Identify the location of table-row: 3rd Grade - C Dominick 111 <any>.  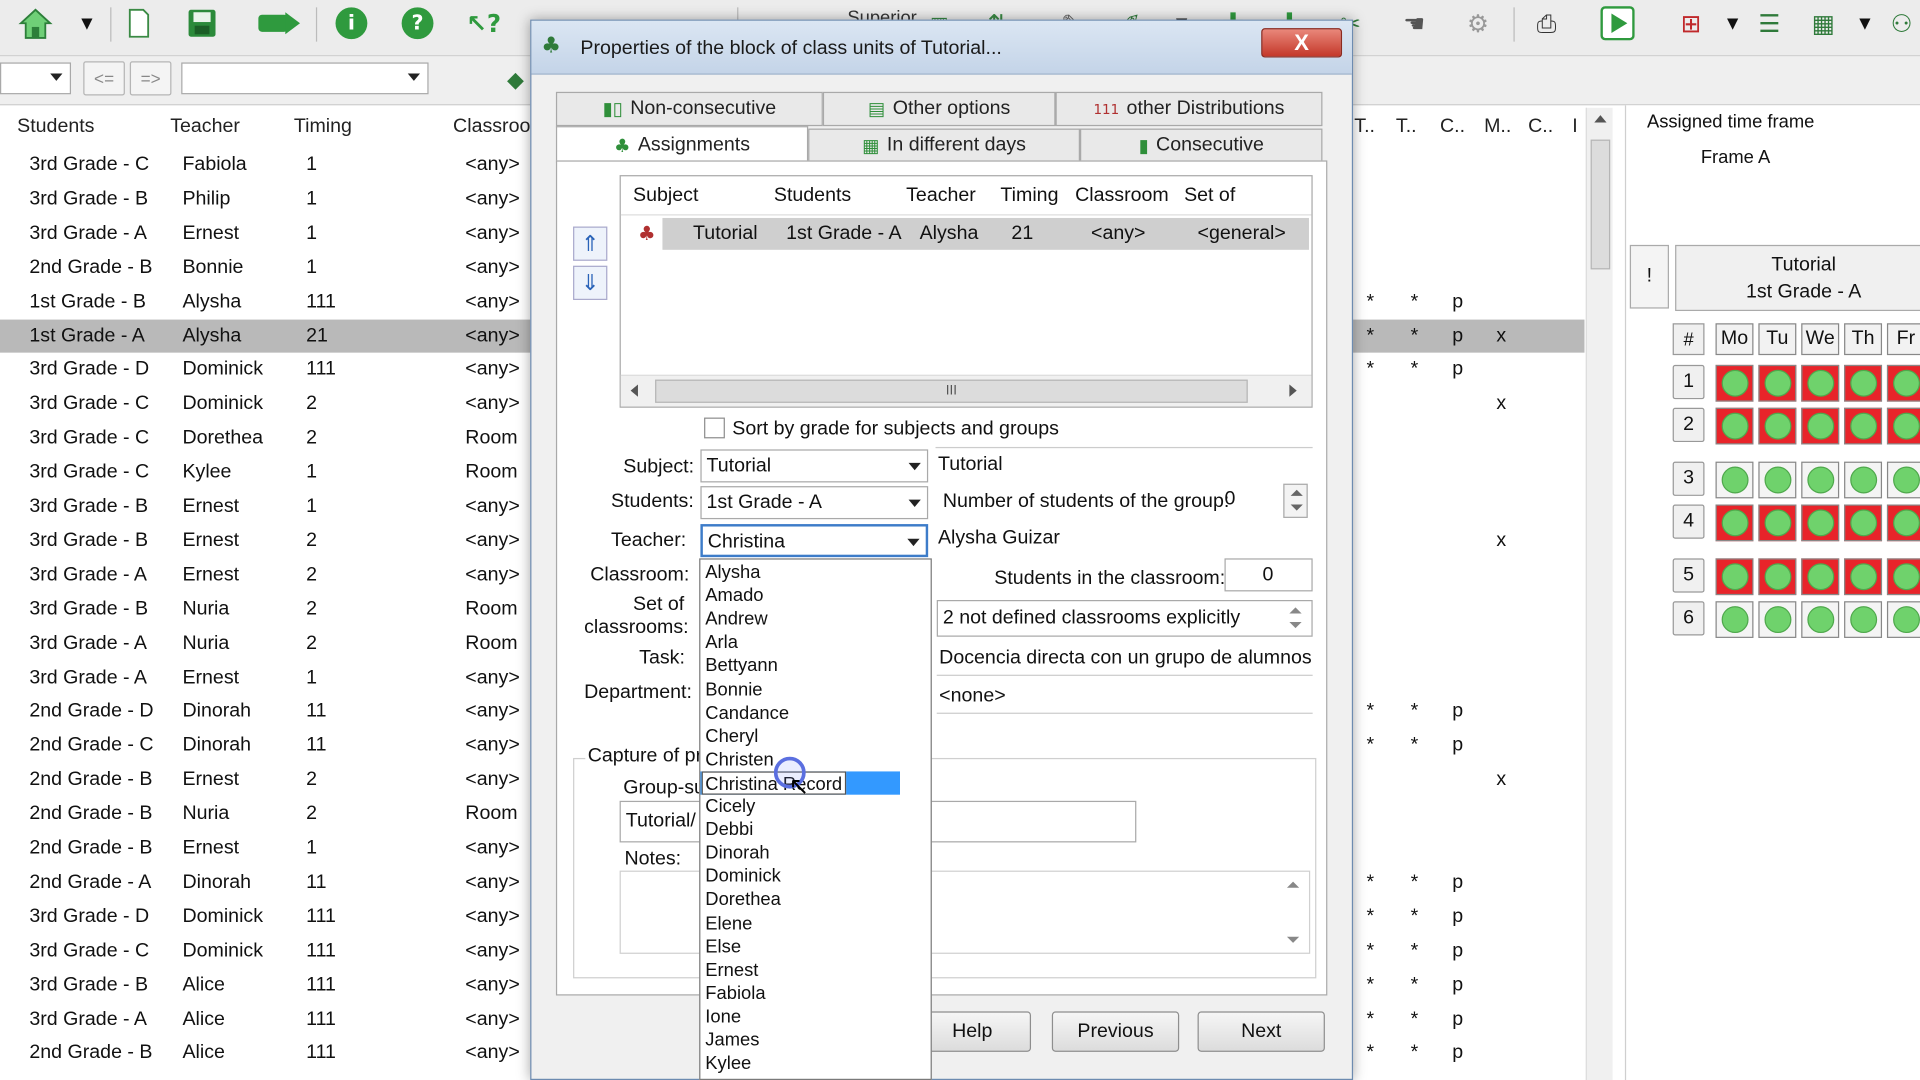
(267, 951).